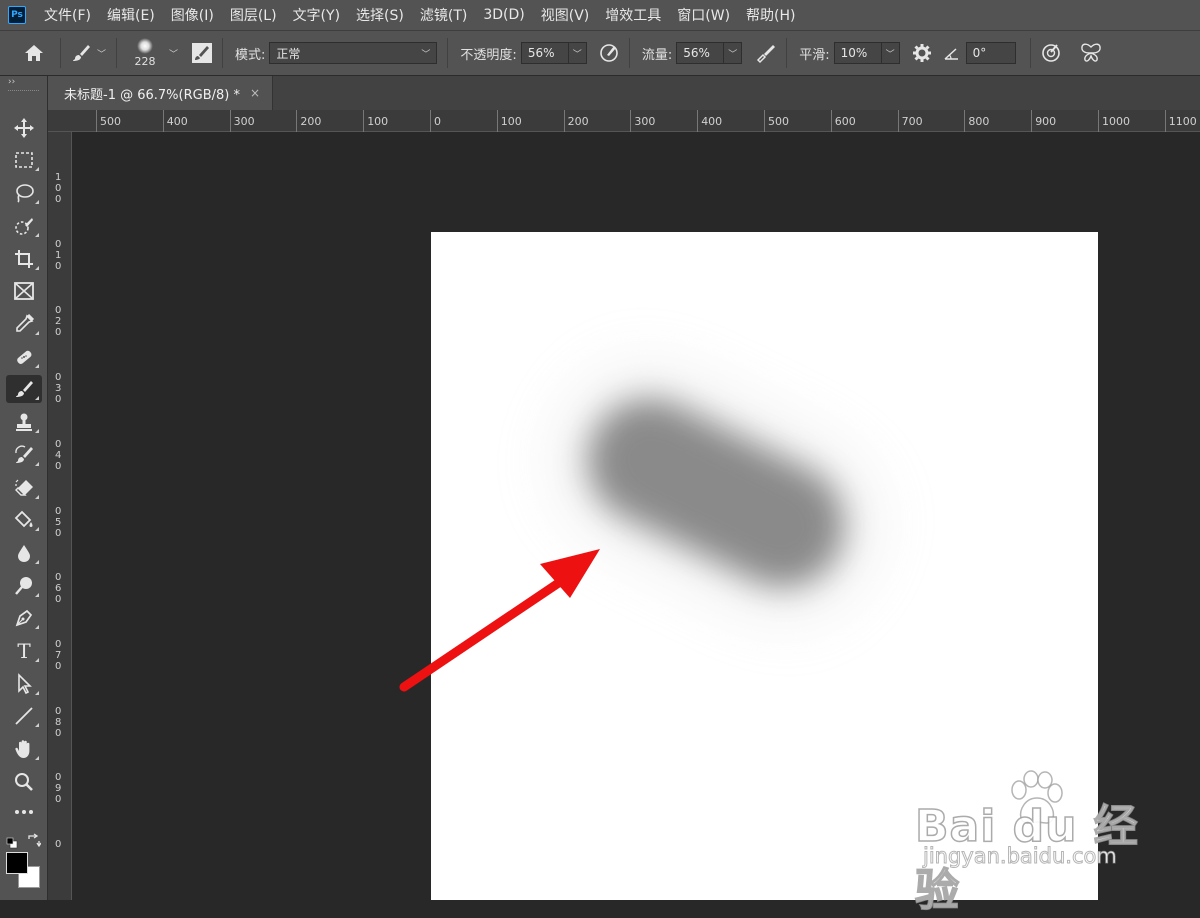  Describe the element at coordinates (1020, 856) in the screenshot. I see `watermark-url: jingyan.baidu.com` at that location.